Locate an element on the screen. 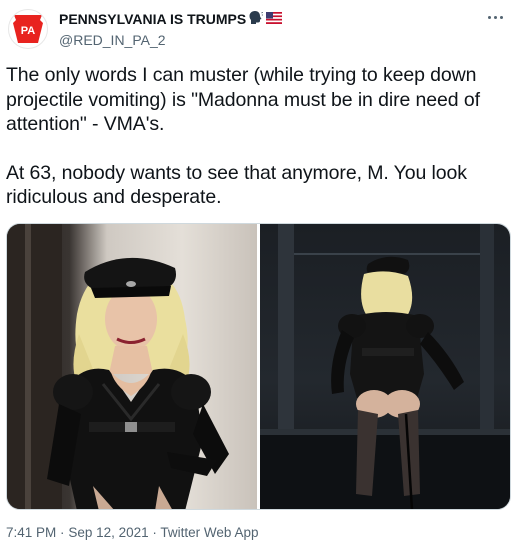  tweet-date: Sep 12, 2021 is located at coordinates (108, 532).